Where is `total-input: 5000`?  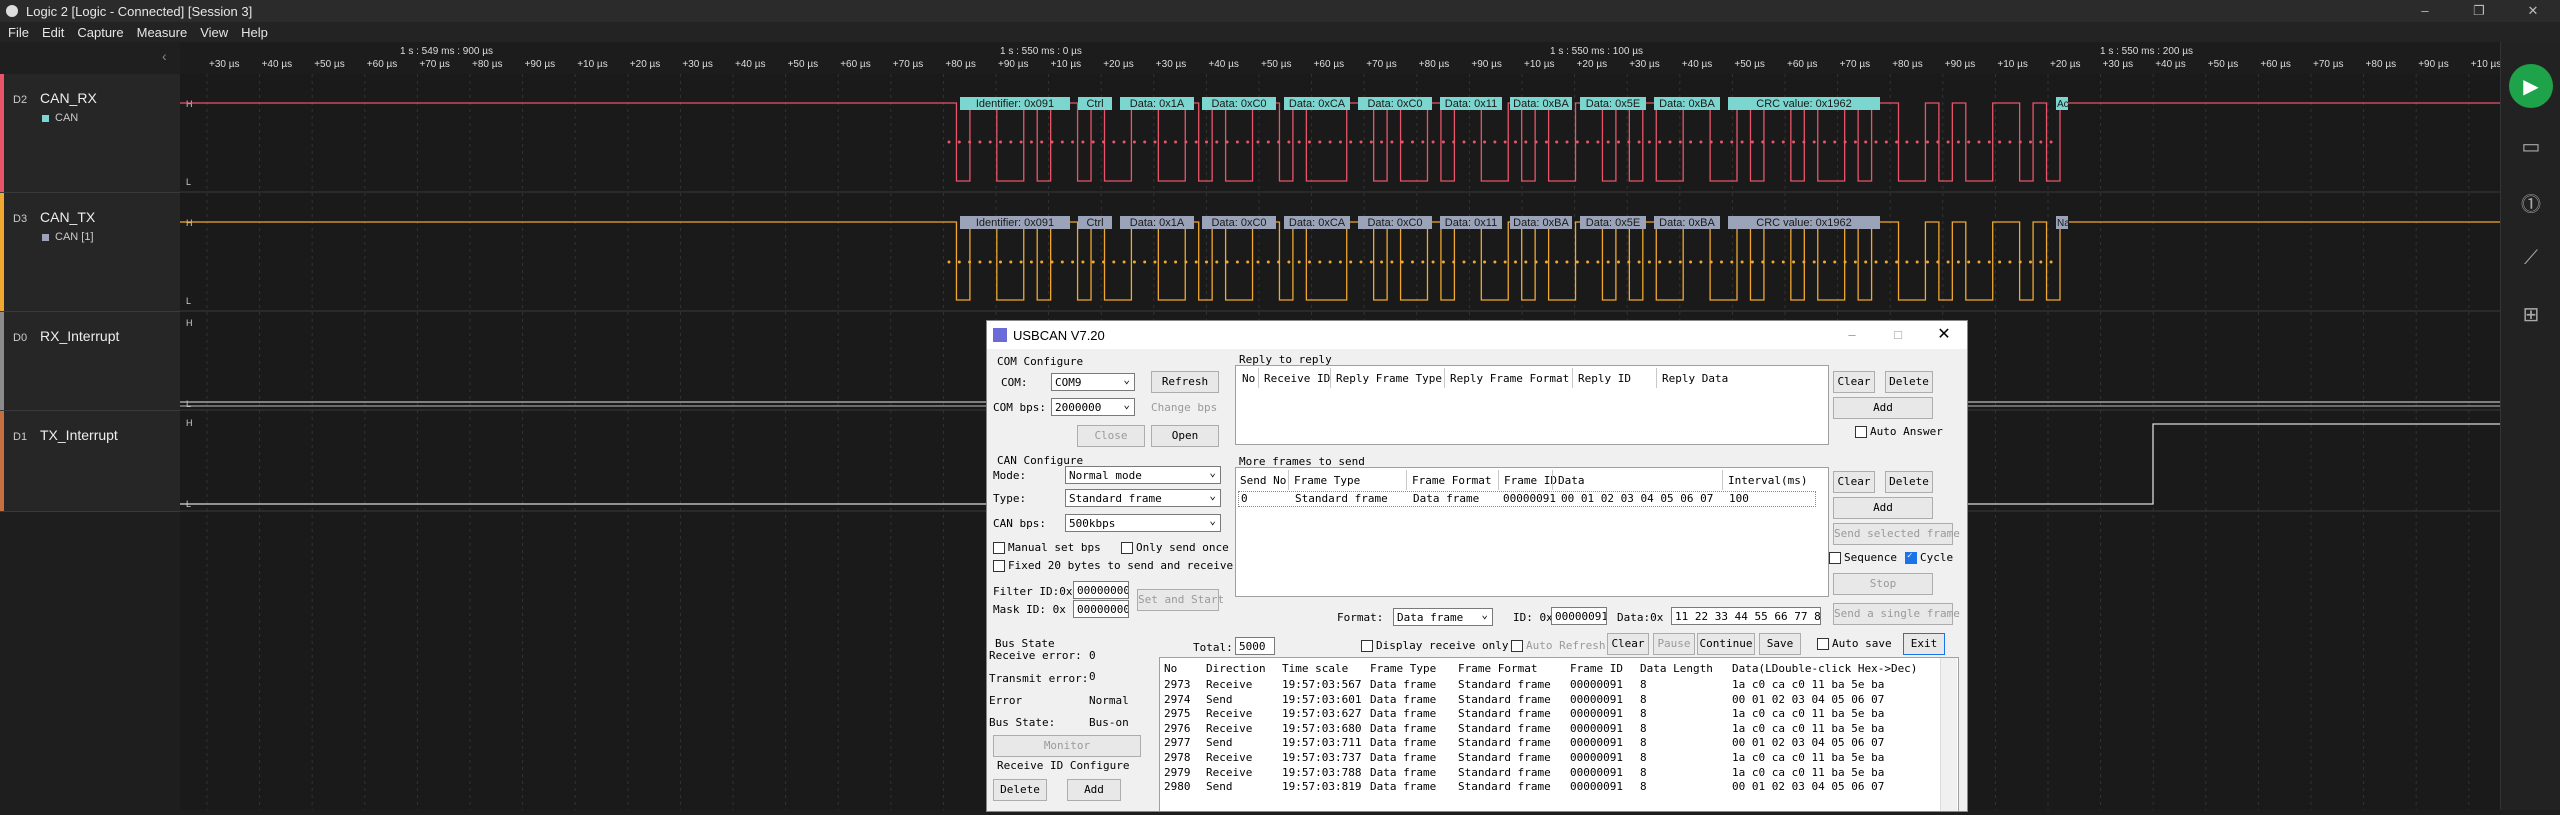 total-input: 5000 is located at coordinates (1255, 646).